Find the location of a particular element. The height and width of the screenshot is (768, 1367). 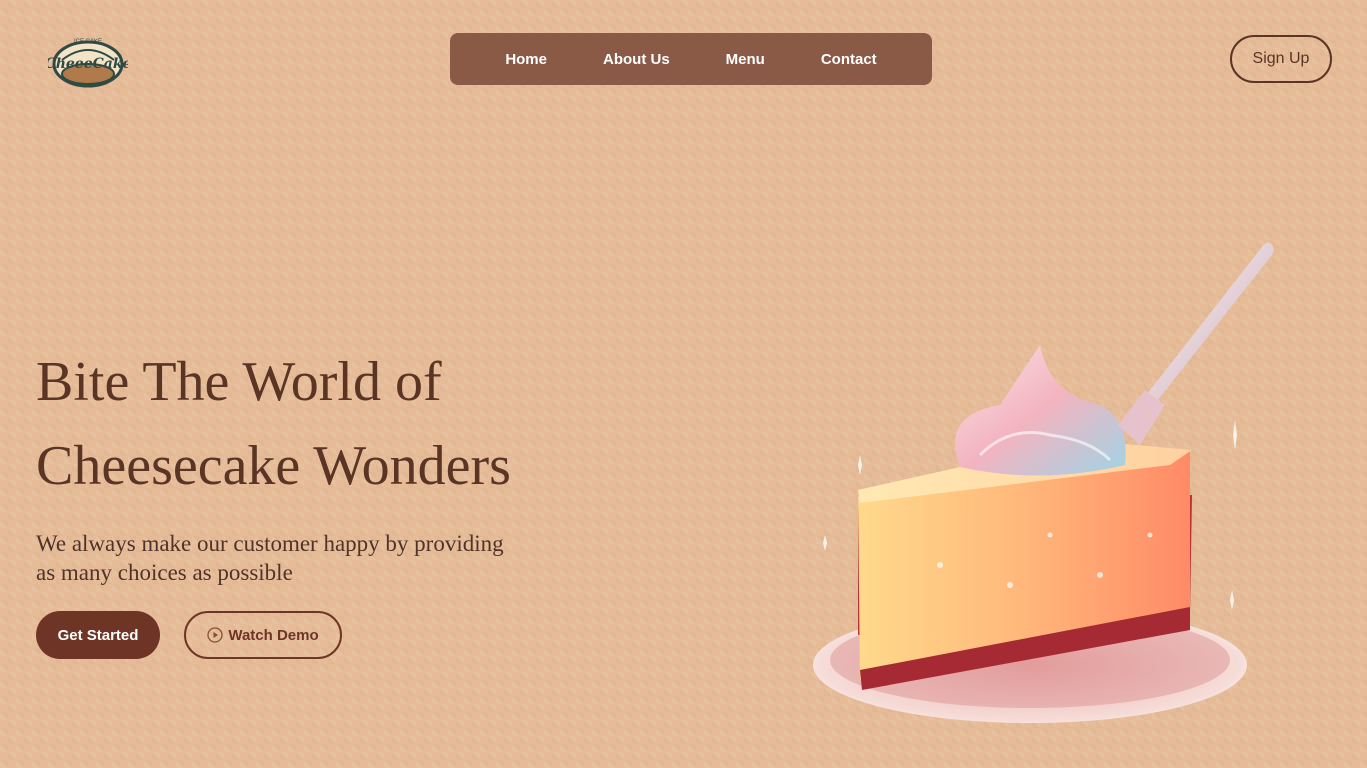

logo-top-text: ICE CAKE is located at coordinates (88, 42).